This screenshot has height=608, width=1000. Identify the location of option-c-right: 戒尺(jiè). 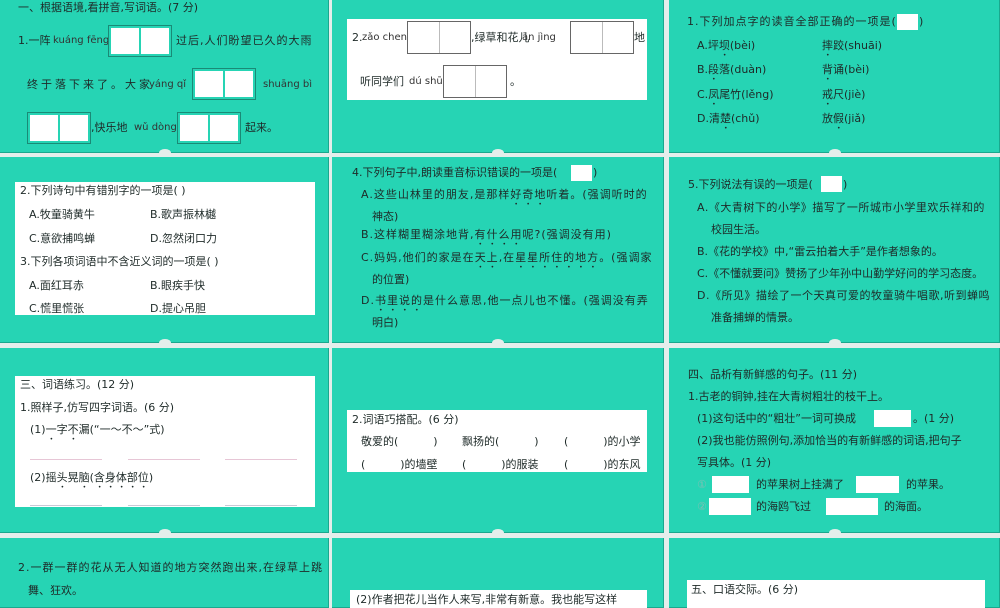
(843, 98).